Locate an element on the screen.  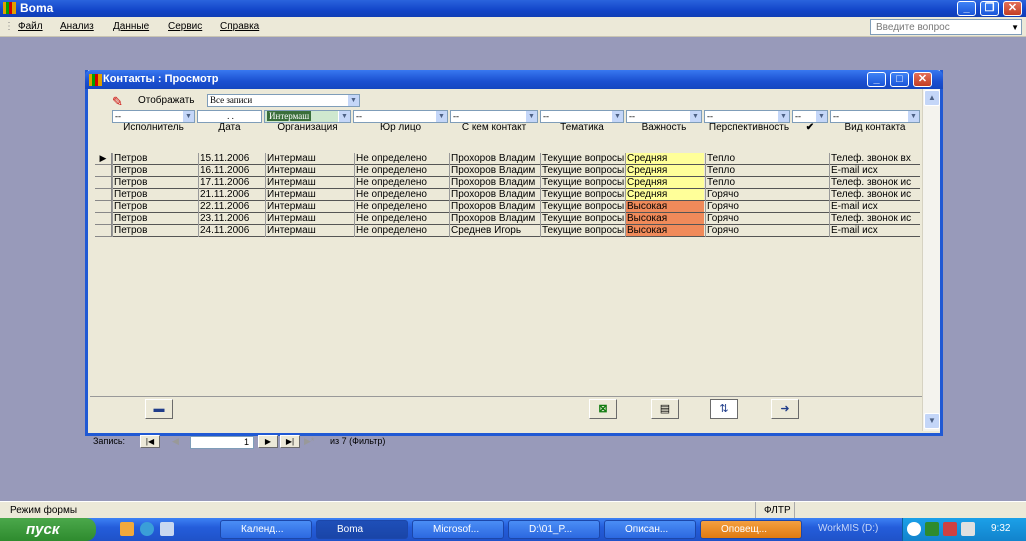
next-record-button: ▶ is located at coordinates (268, 441).